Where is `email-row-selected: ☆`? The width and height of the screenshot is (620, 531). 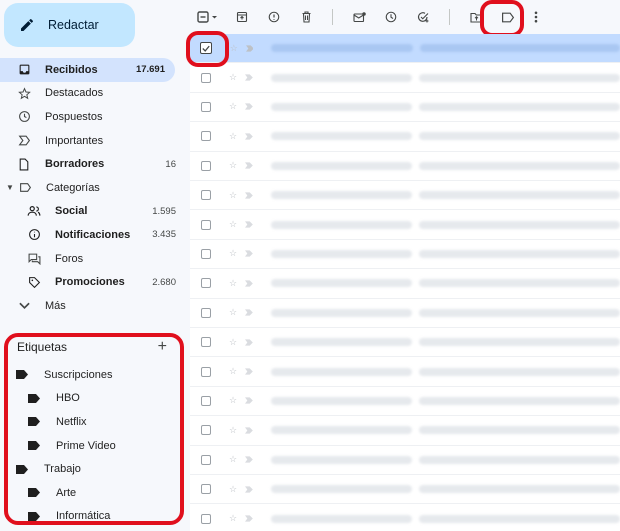 email-row-selected: ☆ is located at coordinates (405, 49).